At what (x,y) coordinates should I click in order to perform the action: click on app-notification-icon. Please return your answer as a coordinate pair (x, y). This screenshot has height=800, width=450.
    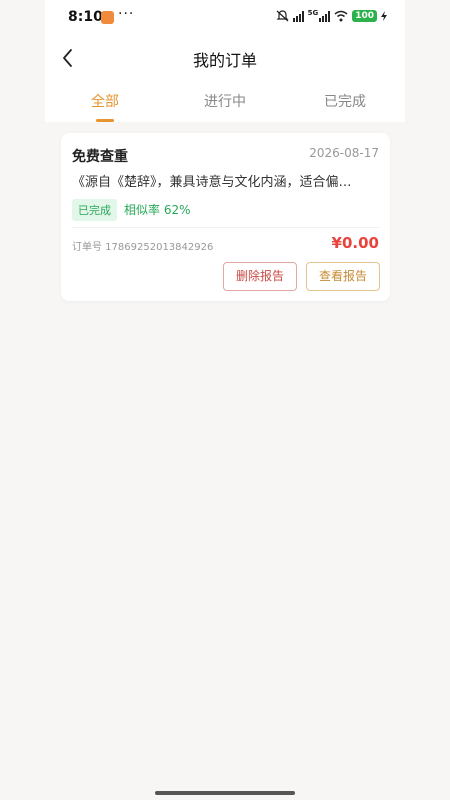
    Looking at the image, I should click on (107, 17).